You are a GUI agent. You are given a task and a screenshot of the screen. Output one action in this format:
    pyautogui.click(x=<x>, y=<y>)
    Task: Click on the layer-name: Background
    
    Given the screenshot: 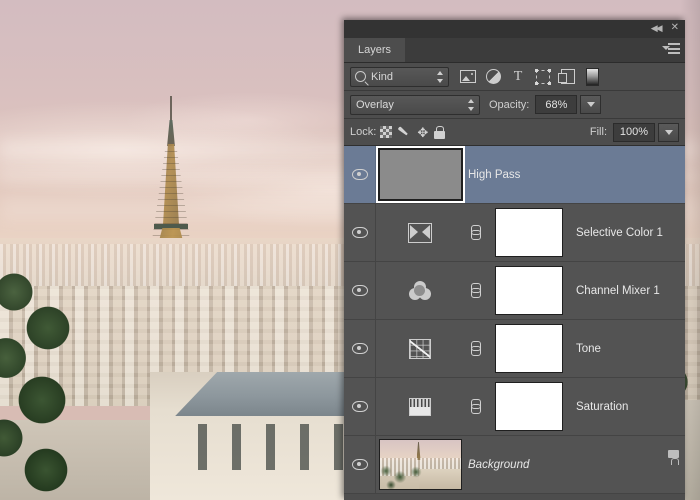 What is the action you would take?
    pyautogui.click(x=574, y=465)
    